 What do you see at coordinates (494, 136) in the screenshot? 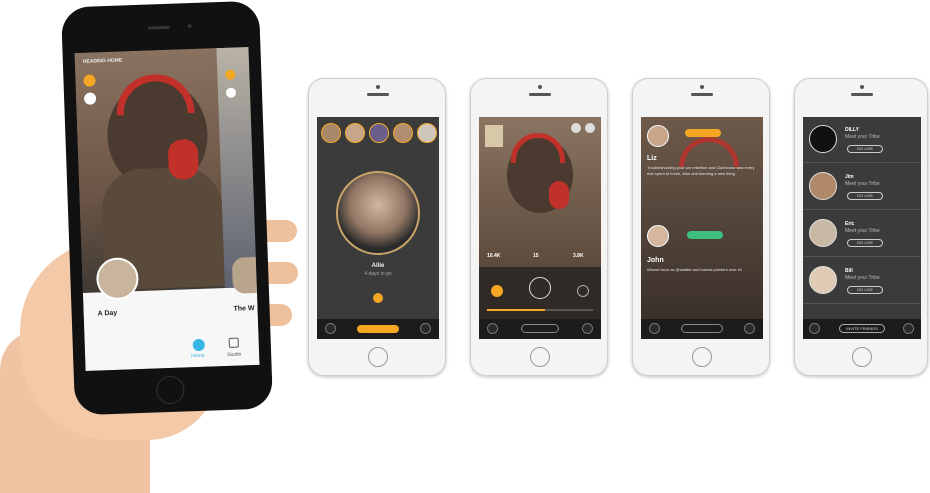
I see `wall-poster` at bounding box center [494, 136].